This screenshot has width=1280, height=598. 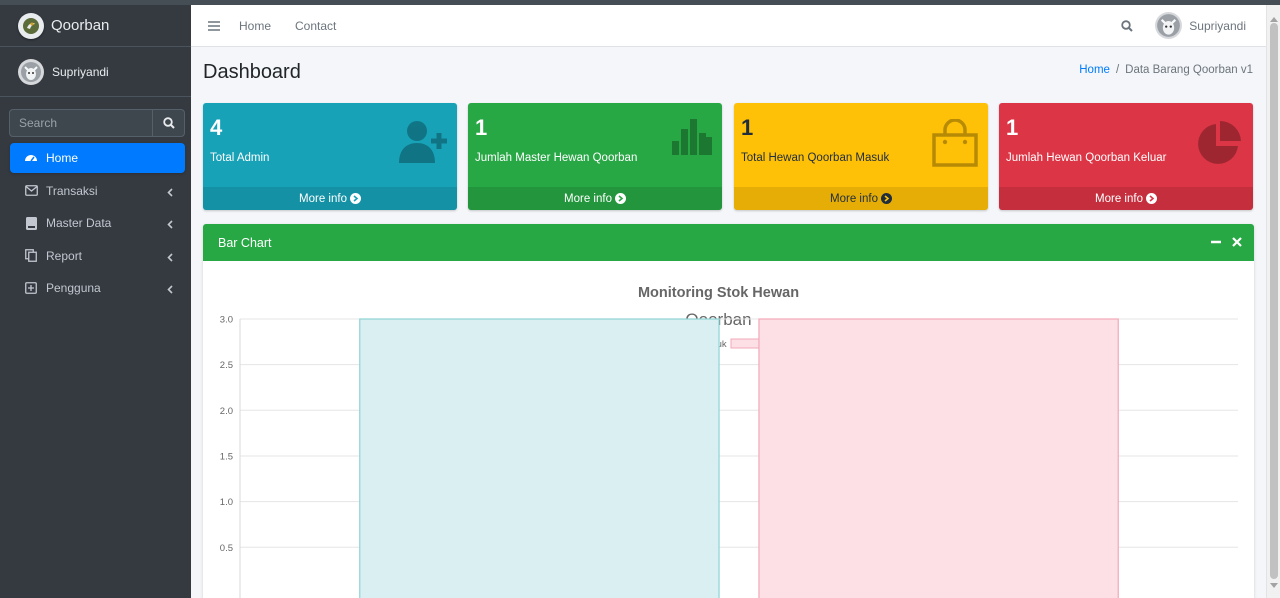 I want to click on topbar-right: Supriyandi, so click(x=1183, y=25).